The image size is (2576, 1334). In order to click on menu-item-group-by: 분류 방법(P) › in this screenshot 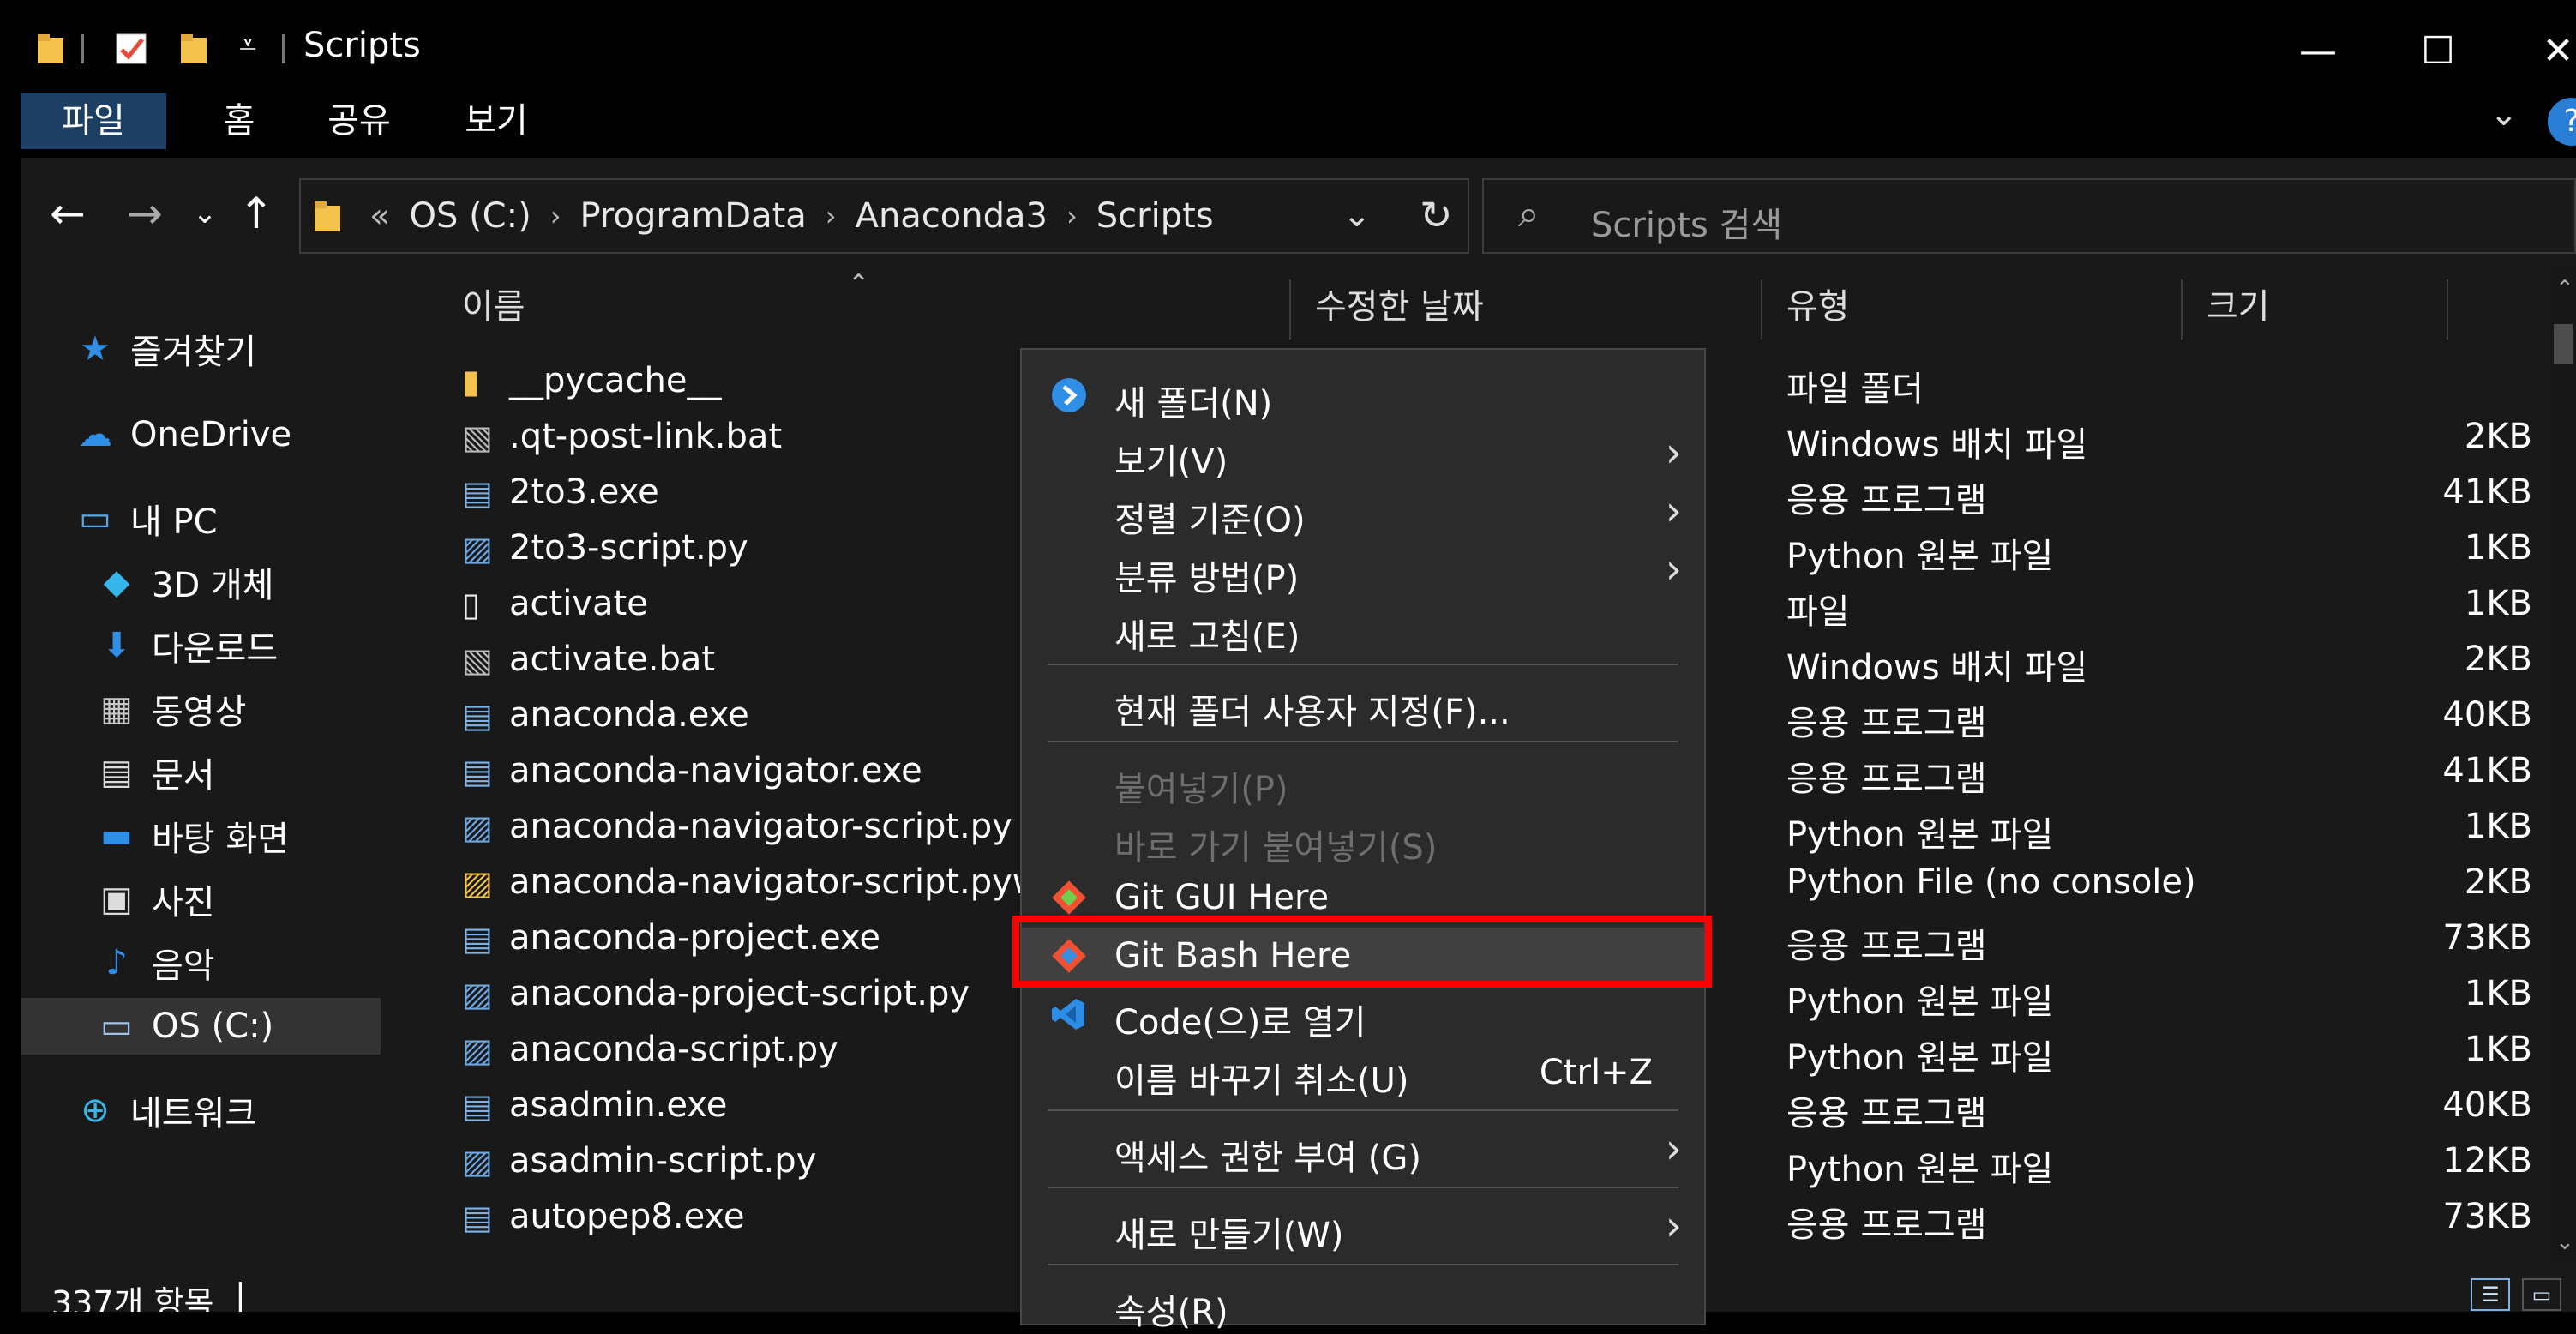, I will do `click(1363, 570)`.